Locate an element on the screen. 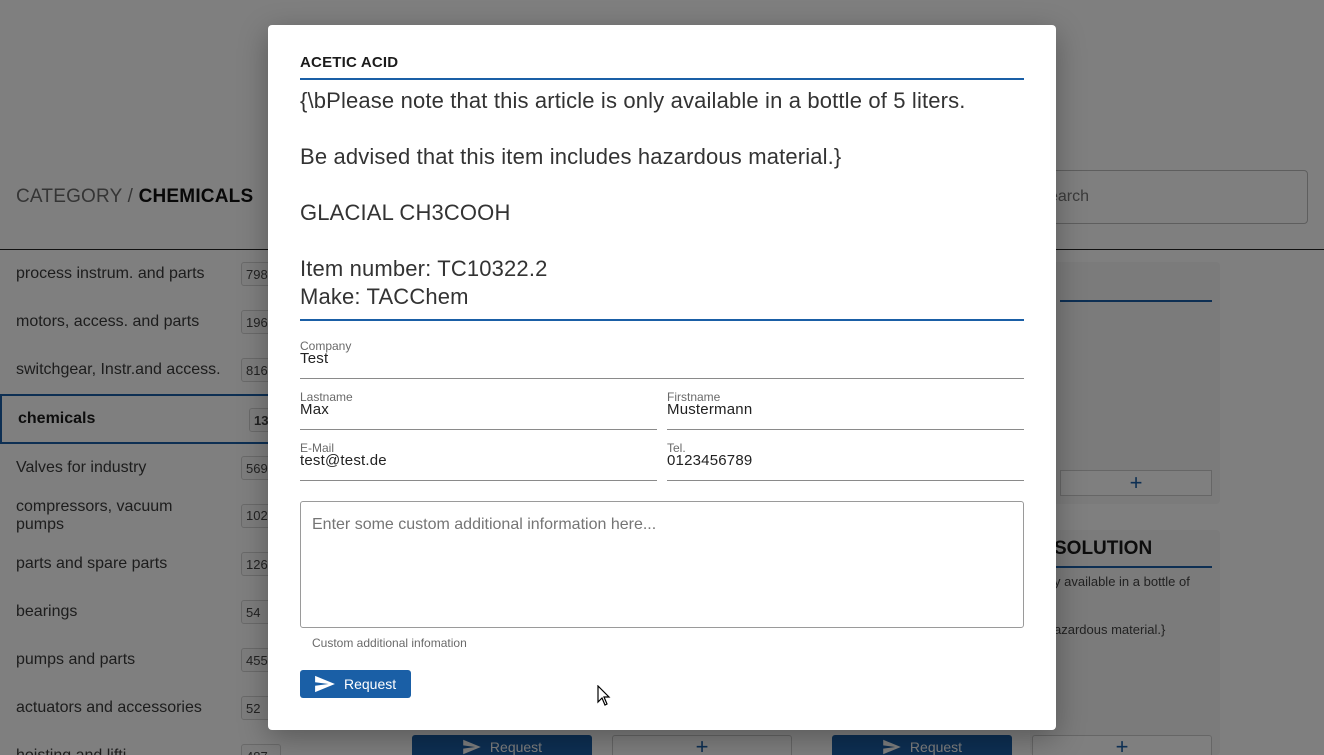 The width and height of the screenshot is (1324, 755). email-value: test@test.de is located at coordinates (343, 460).